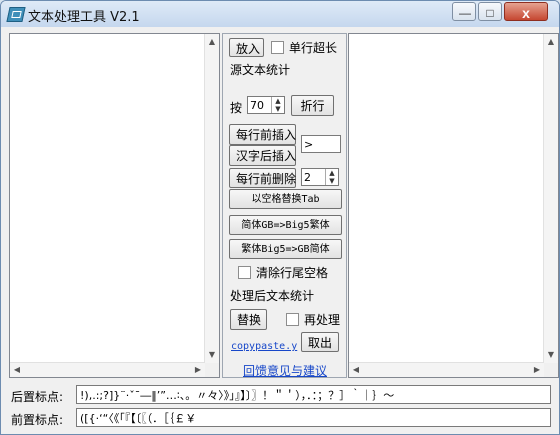 This screenshot has width=560, height=435. I want to click on per-label: 按, so click(236, 108).